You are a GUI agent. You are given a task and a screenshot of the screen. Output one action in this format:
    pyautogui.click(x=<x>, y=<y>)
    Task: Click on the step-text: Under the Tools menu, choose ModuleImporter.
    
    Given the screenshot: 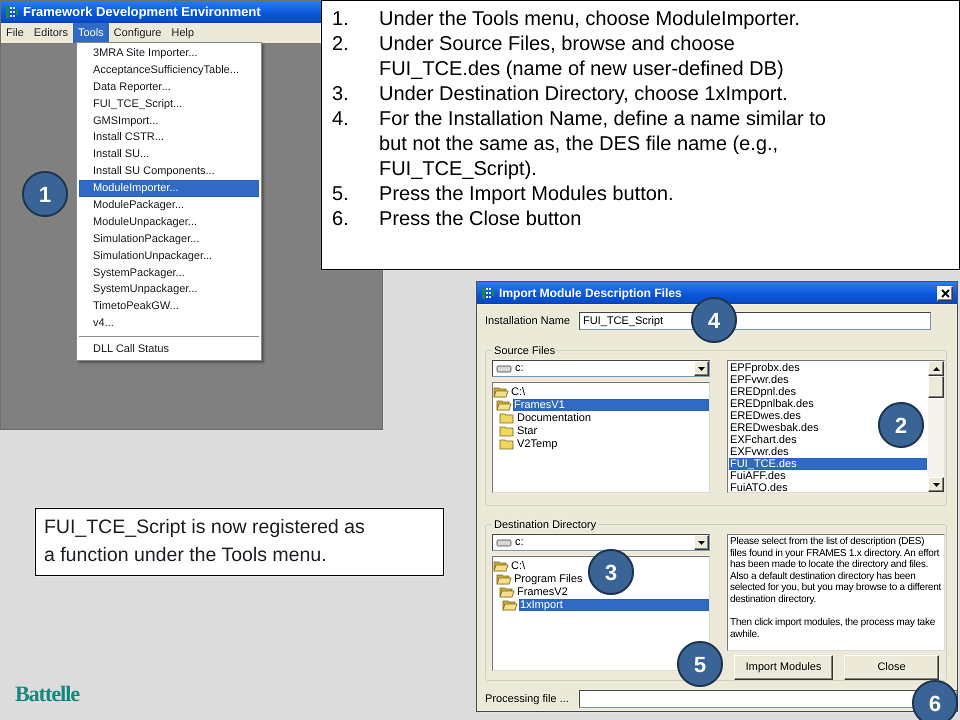 What is the action you would take?
    pyautogui.click(x=589, y=19)
    